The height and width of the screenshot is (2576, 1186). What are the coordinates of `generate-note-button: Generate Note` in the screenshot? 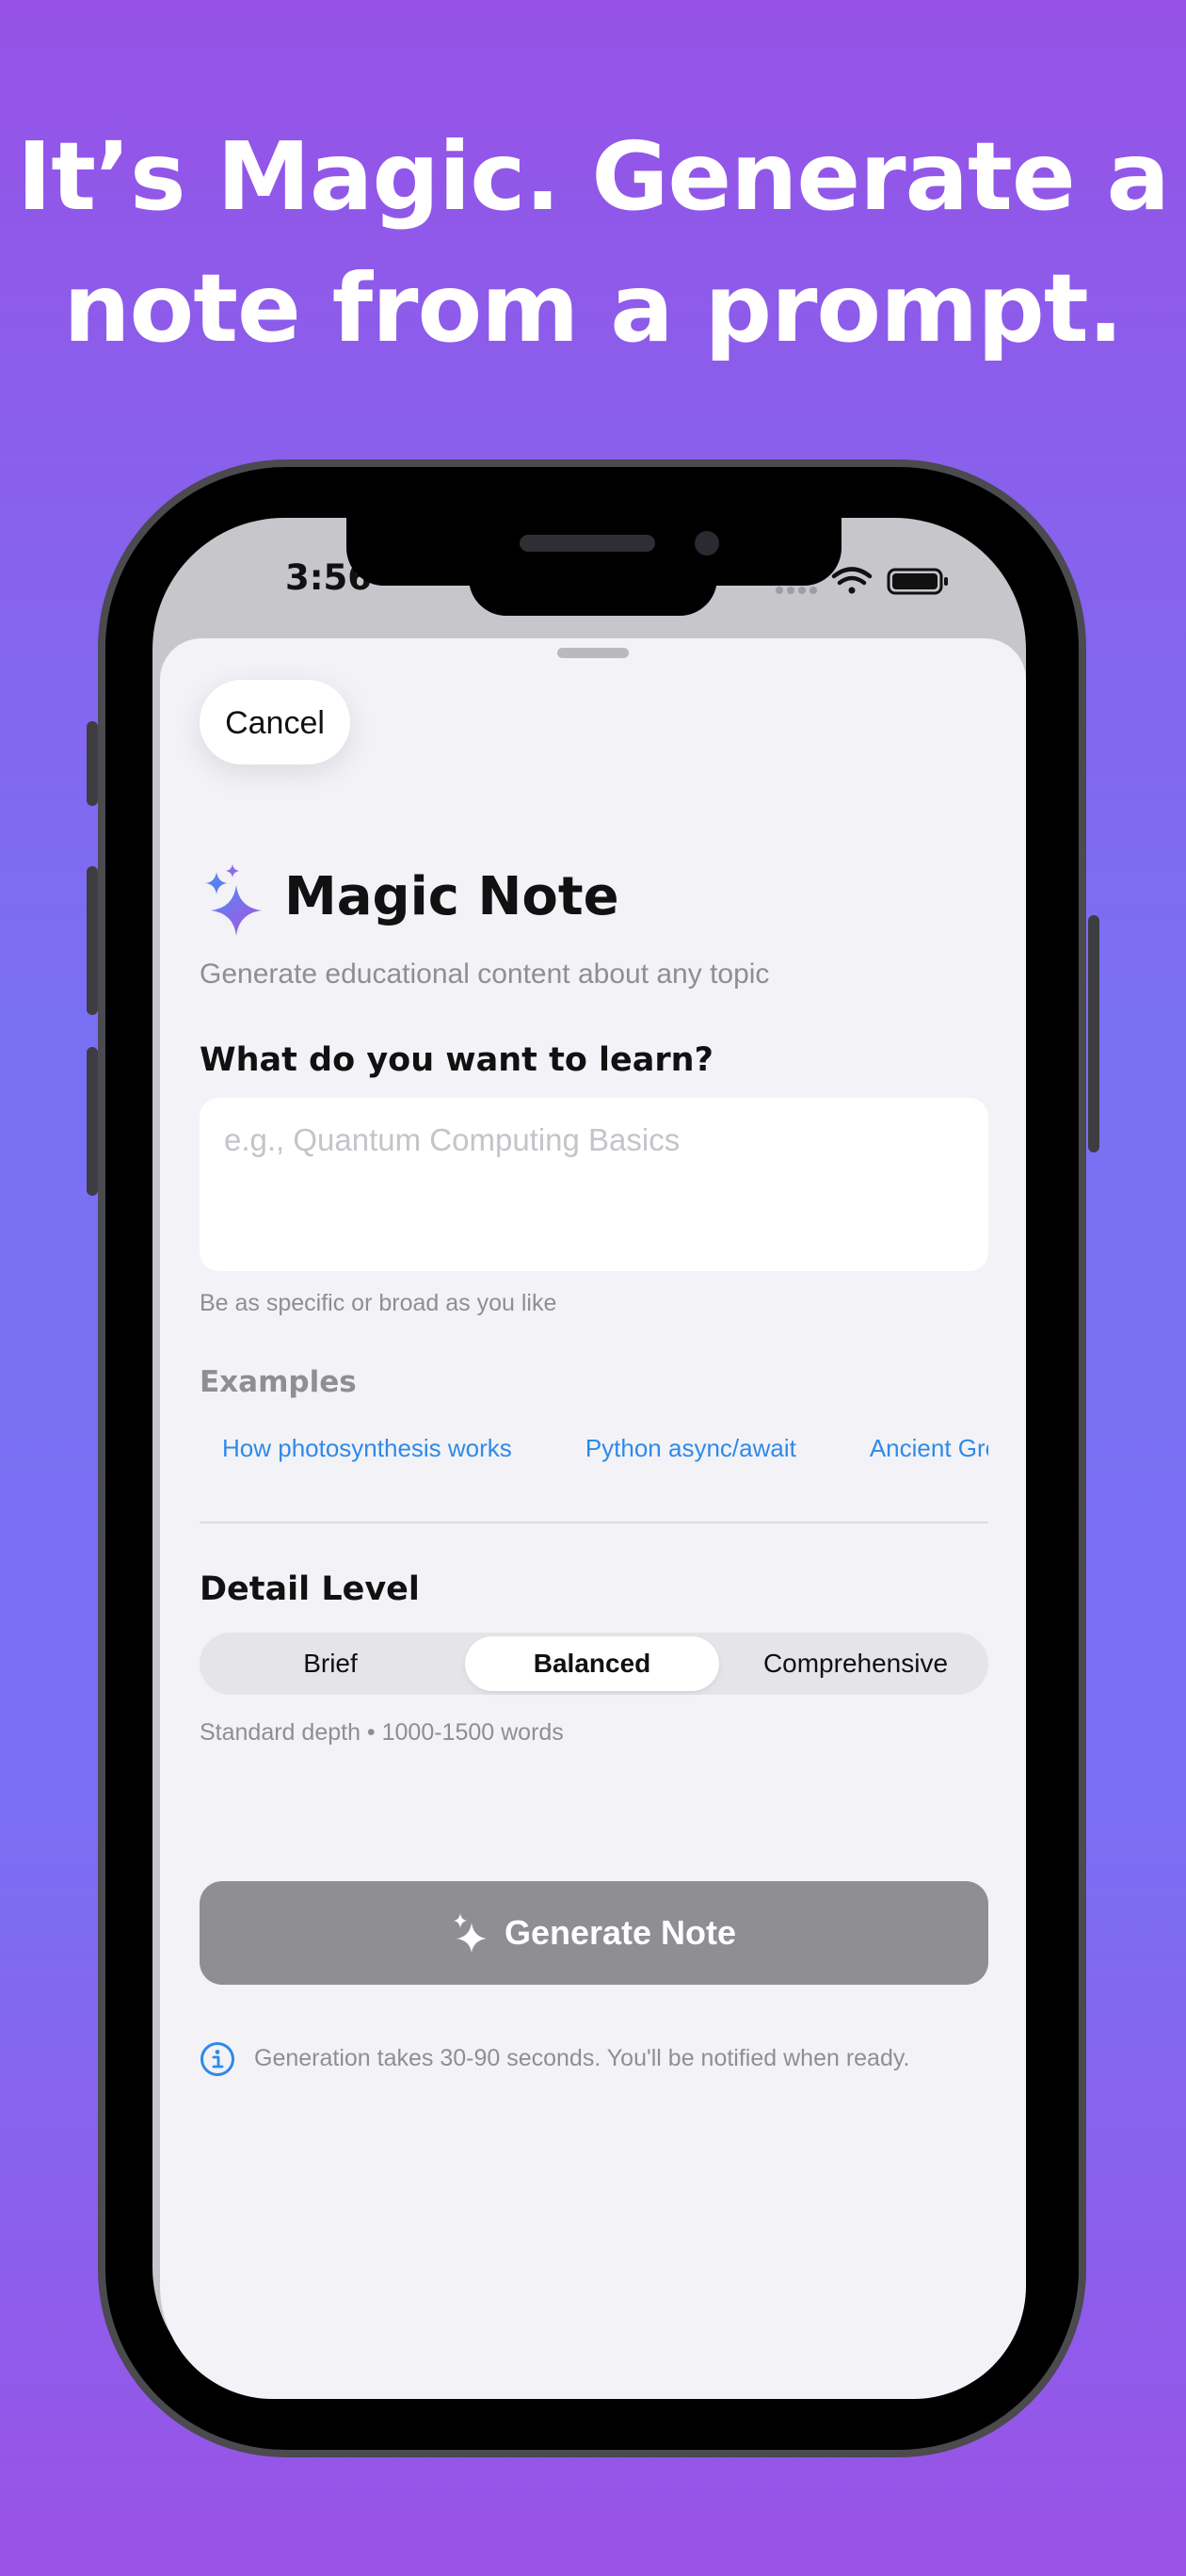 It's located at (594, 1933).